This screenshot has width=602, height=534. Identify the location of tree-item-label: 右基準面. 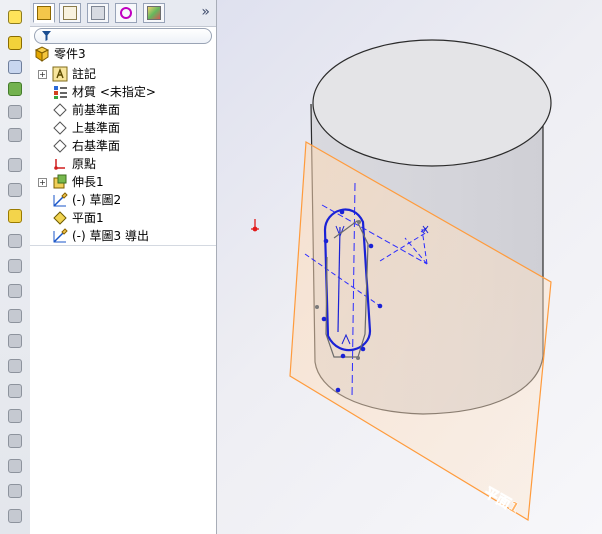
(96, 146).